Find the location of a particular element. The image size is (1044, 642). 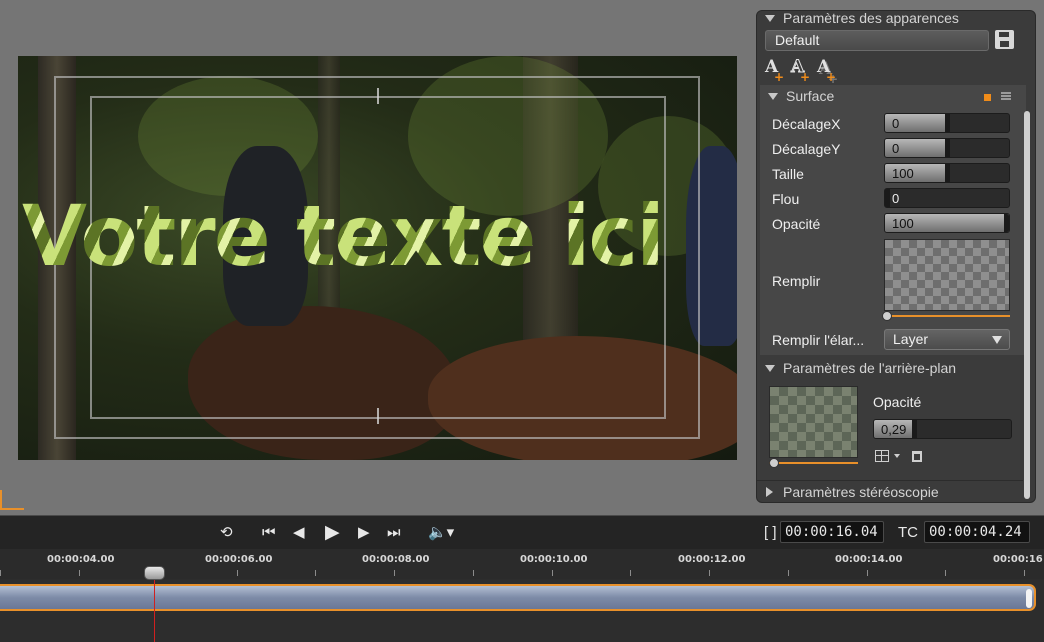

offset-y-value: 0 is located at coordinates (896, 148).